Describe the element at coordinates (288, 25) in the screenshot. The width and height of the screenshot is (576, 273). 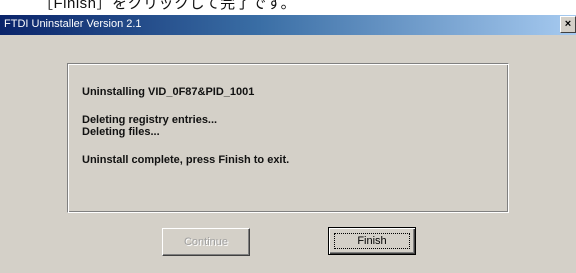
I see `title-bar: FTDI Uninstaller Version 2.1 ×` at that location.